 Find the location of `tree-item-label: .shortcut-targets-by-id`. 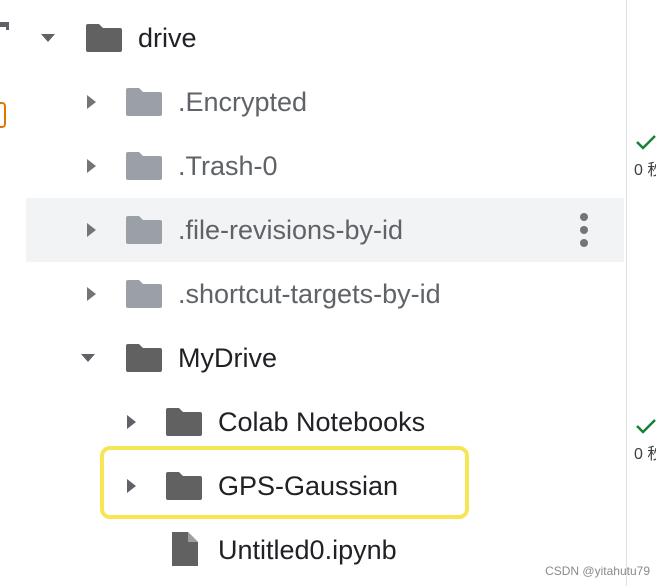

tree-item-label: .shortcut-targets-by-id is located at coordinates (309, 294).